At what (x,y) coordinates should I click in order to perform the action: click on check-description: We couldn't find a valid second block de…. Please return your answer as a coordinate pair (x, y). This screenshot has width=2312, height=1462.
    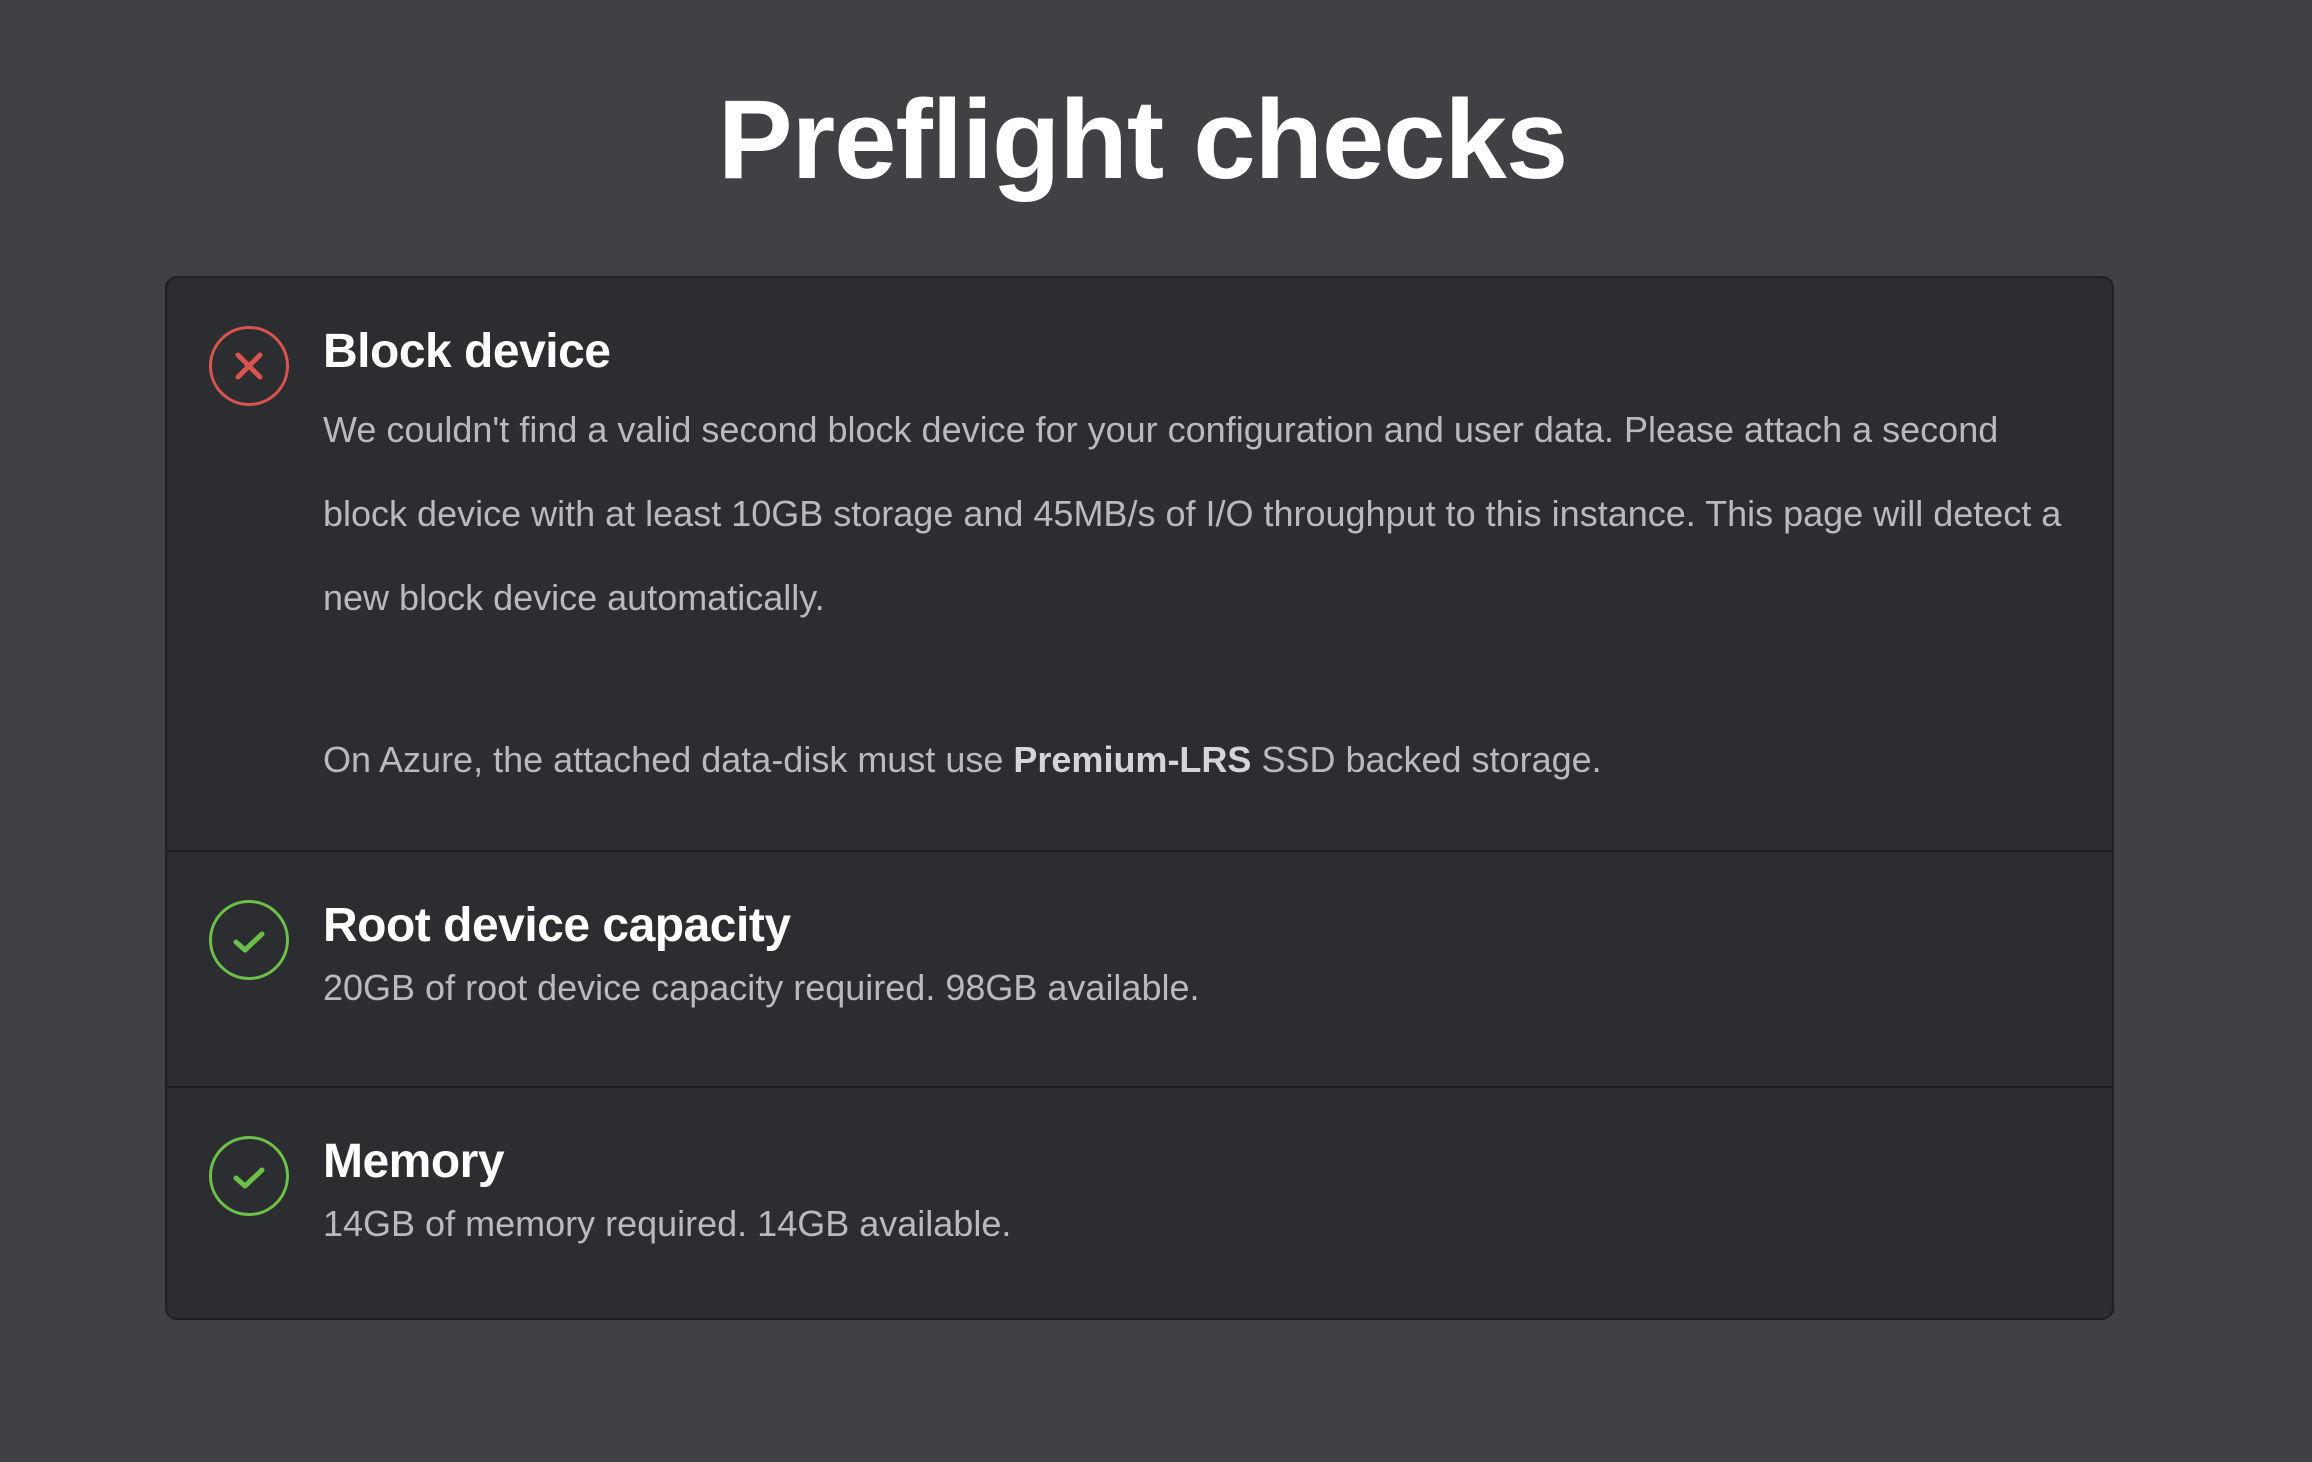
    Looking at the image, I should click on (1192, 513).